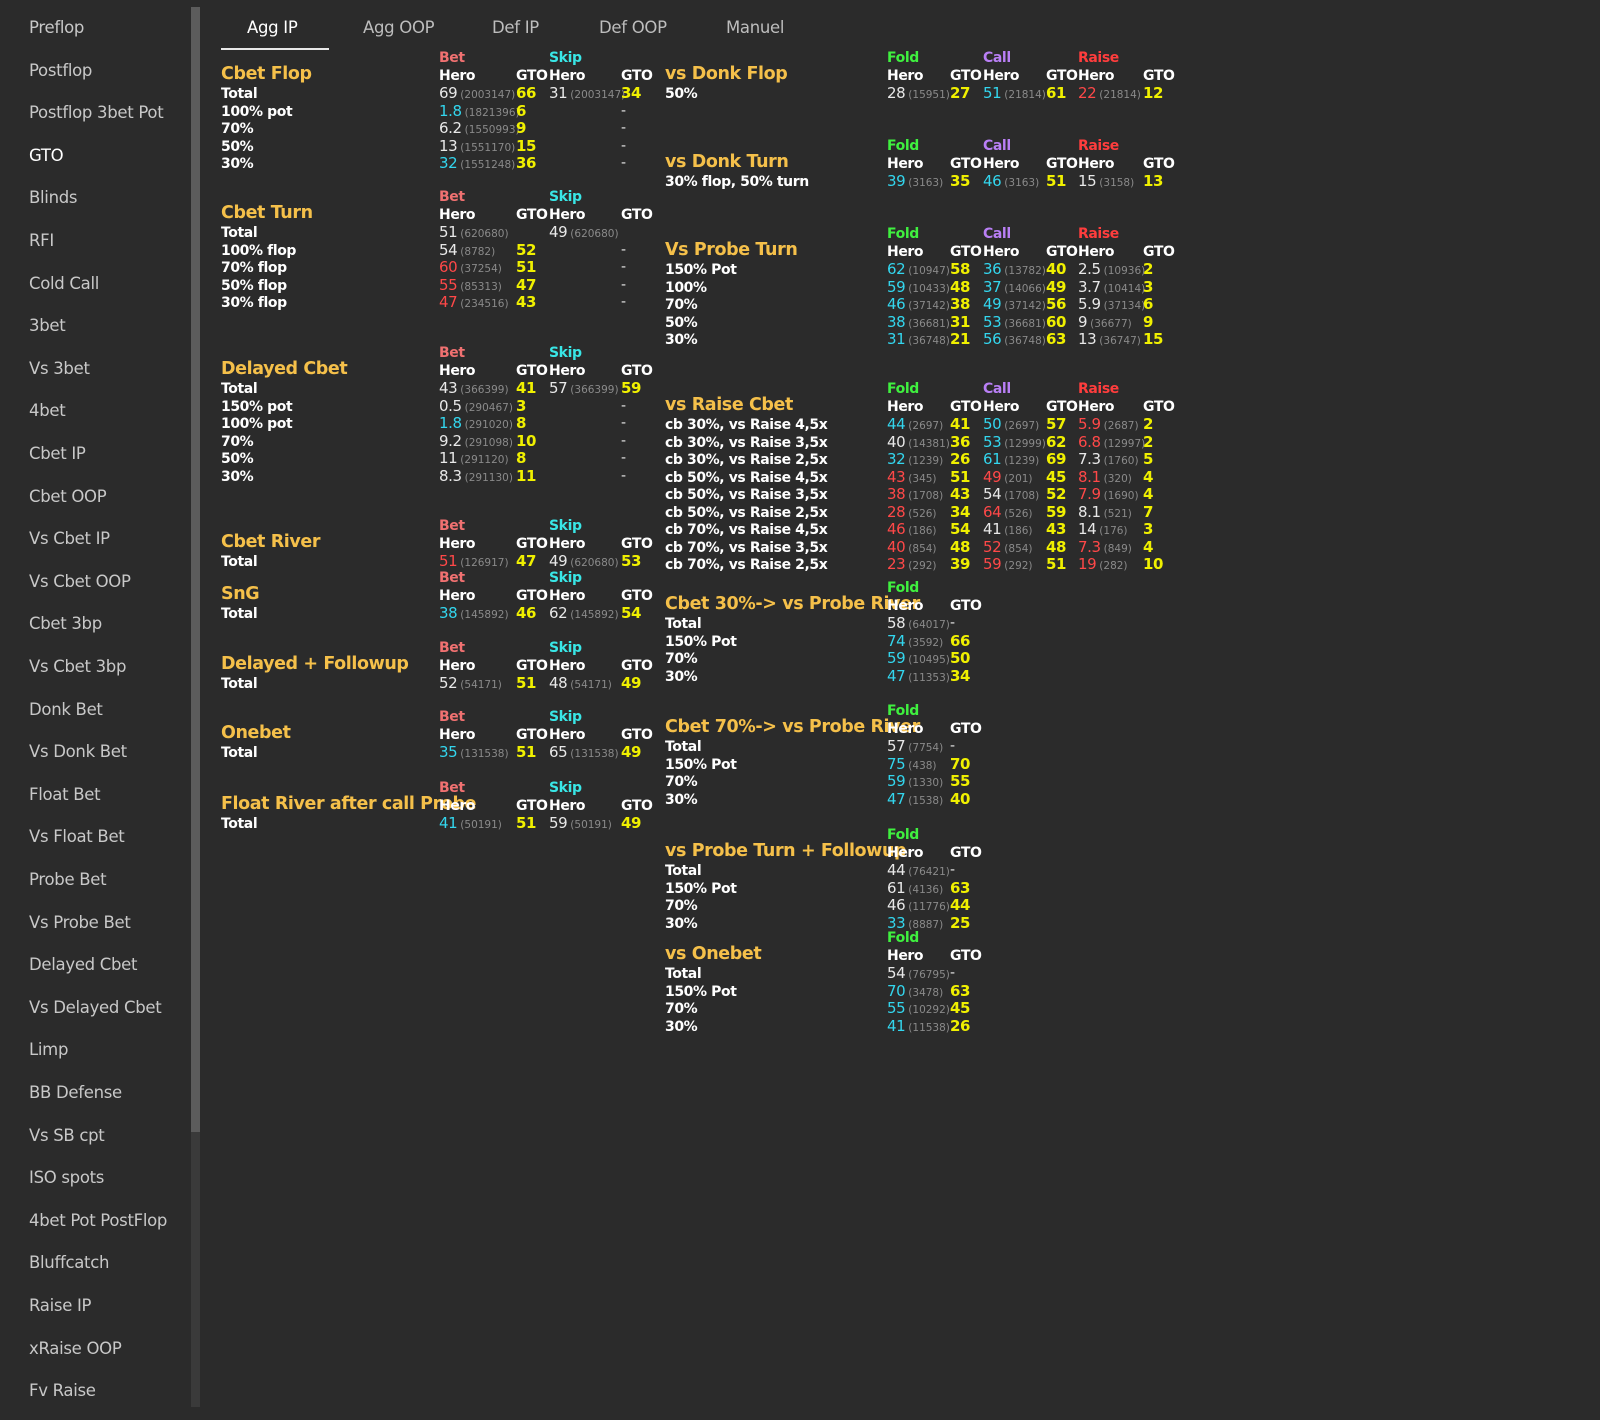  What do you see at coordinates (896, 321) in the screenshot?
I see `fold-hero-cell-value: 38` at bounding box center [896, 321].